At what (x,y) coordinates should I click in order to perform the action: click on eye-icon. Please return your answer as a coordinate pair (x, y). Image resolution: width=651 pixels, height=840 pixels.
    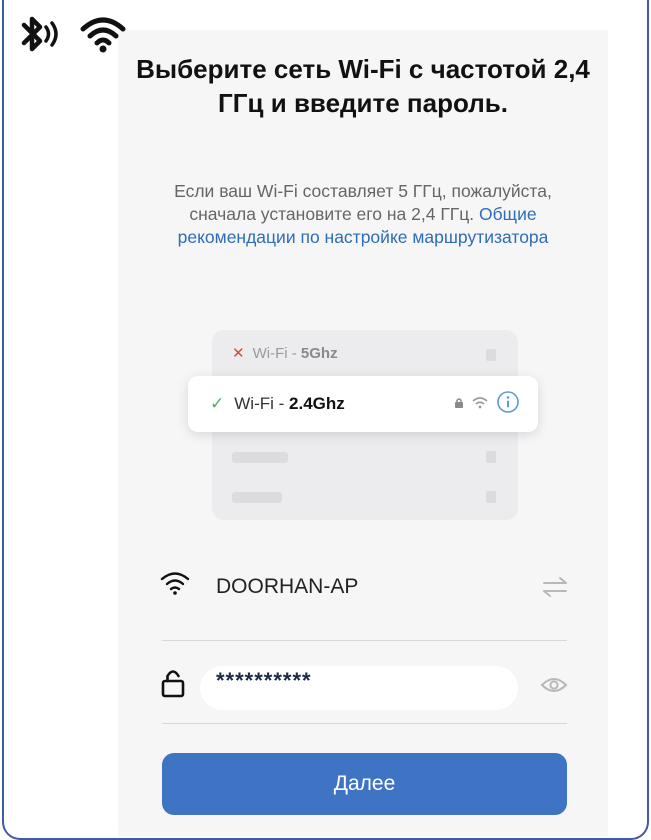
    Looking at the image, I should click on (554, 687).